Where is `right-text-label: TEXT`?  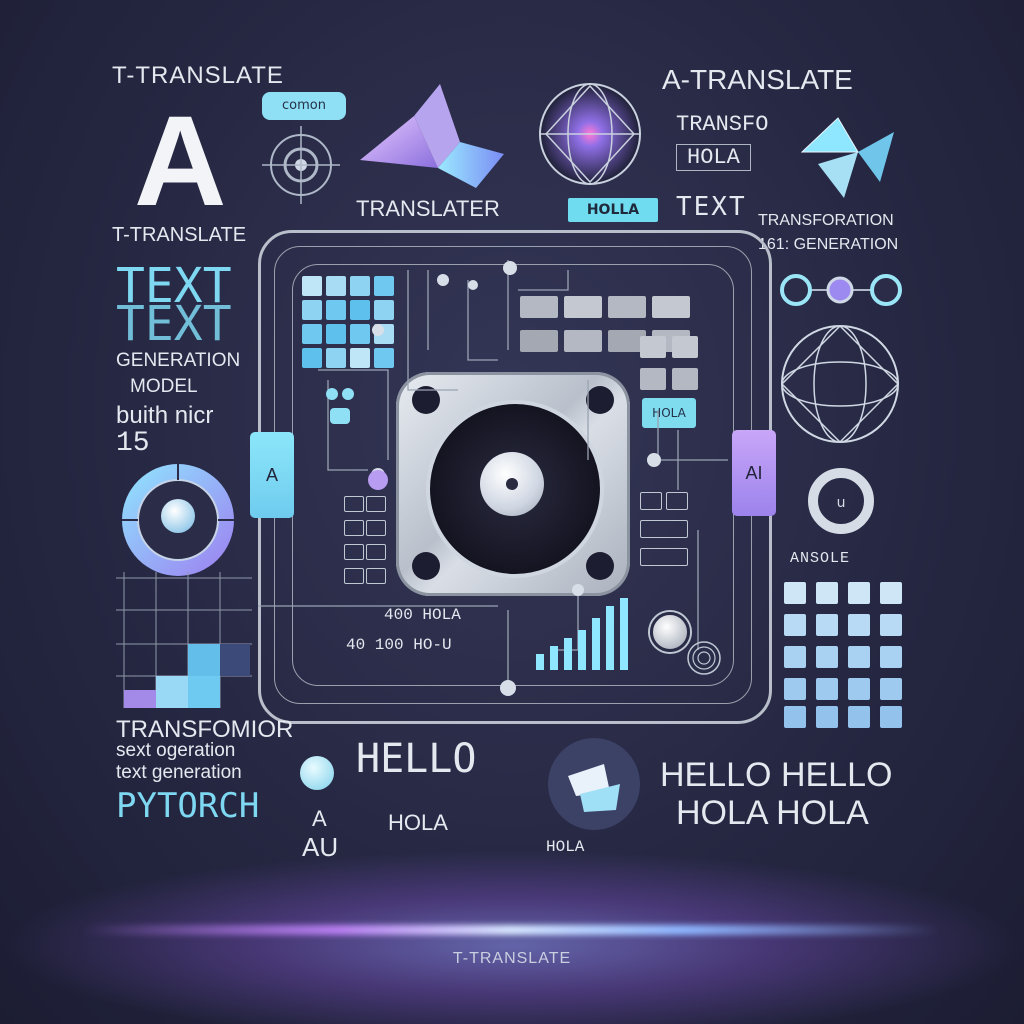
right-text-label: TEXT is located at coordinates (711, 207).